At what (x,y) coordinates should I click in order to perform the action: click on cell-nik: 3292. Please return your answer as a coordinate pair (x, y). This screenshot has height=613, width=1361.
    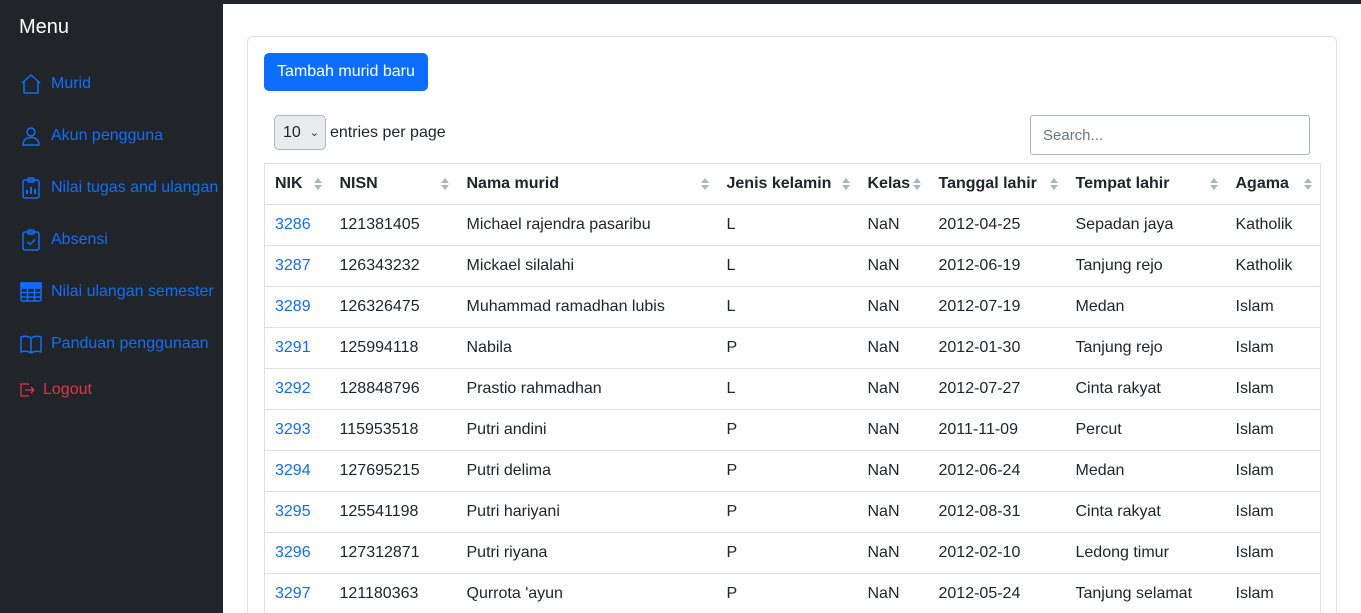
    Looking at the image, I should click on (297, 389).